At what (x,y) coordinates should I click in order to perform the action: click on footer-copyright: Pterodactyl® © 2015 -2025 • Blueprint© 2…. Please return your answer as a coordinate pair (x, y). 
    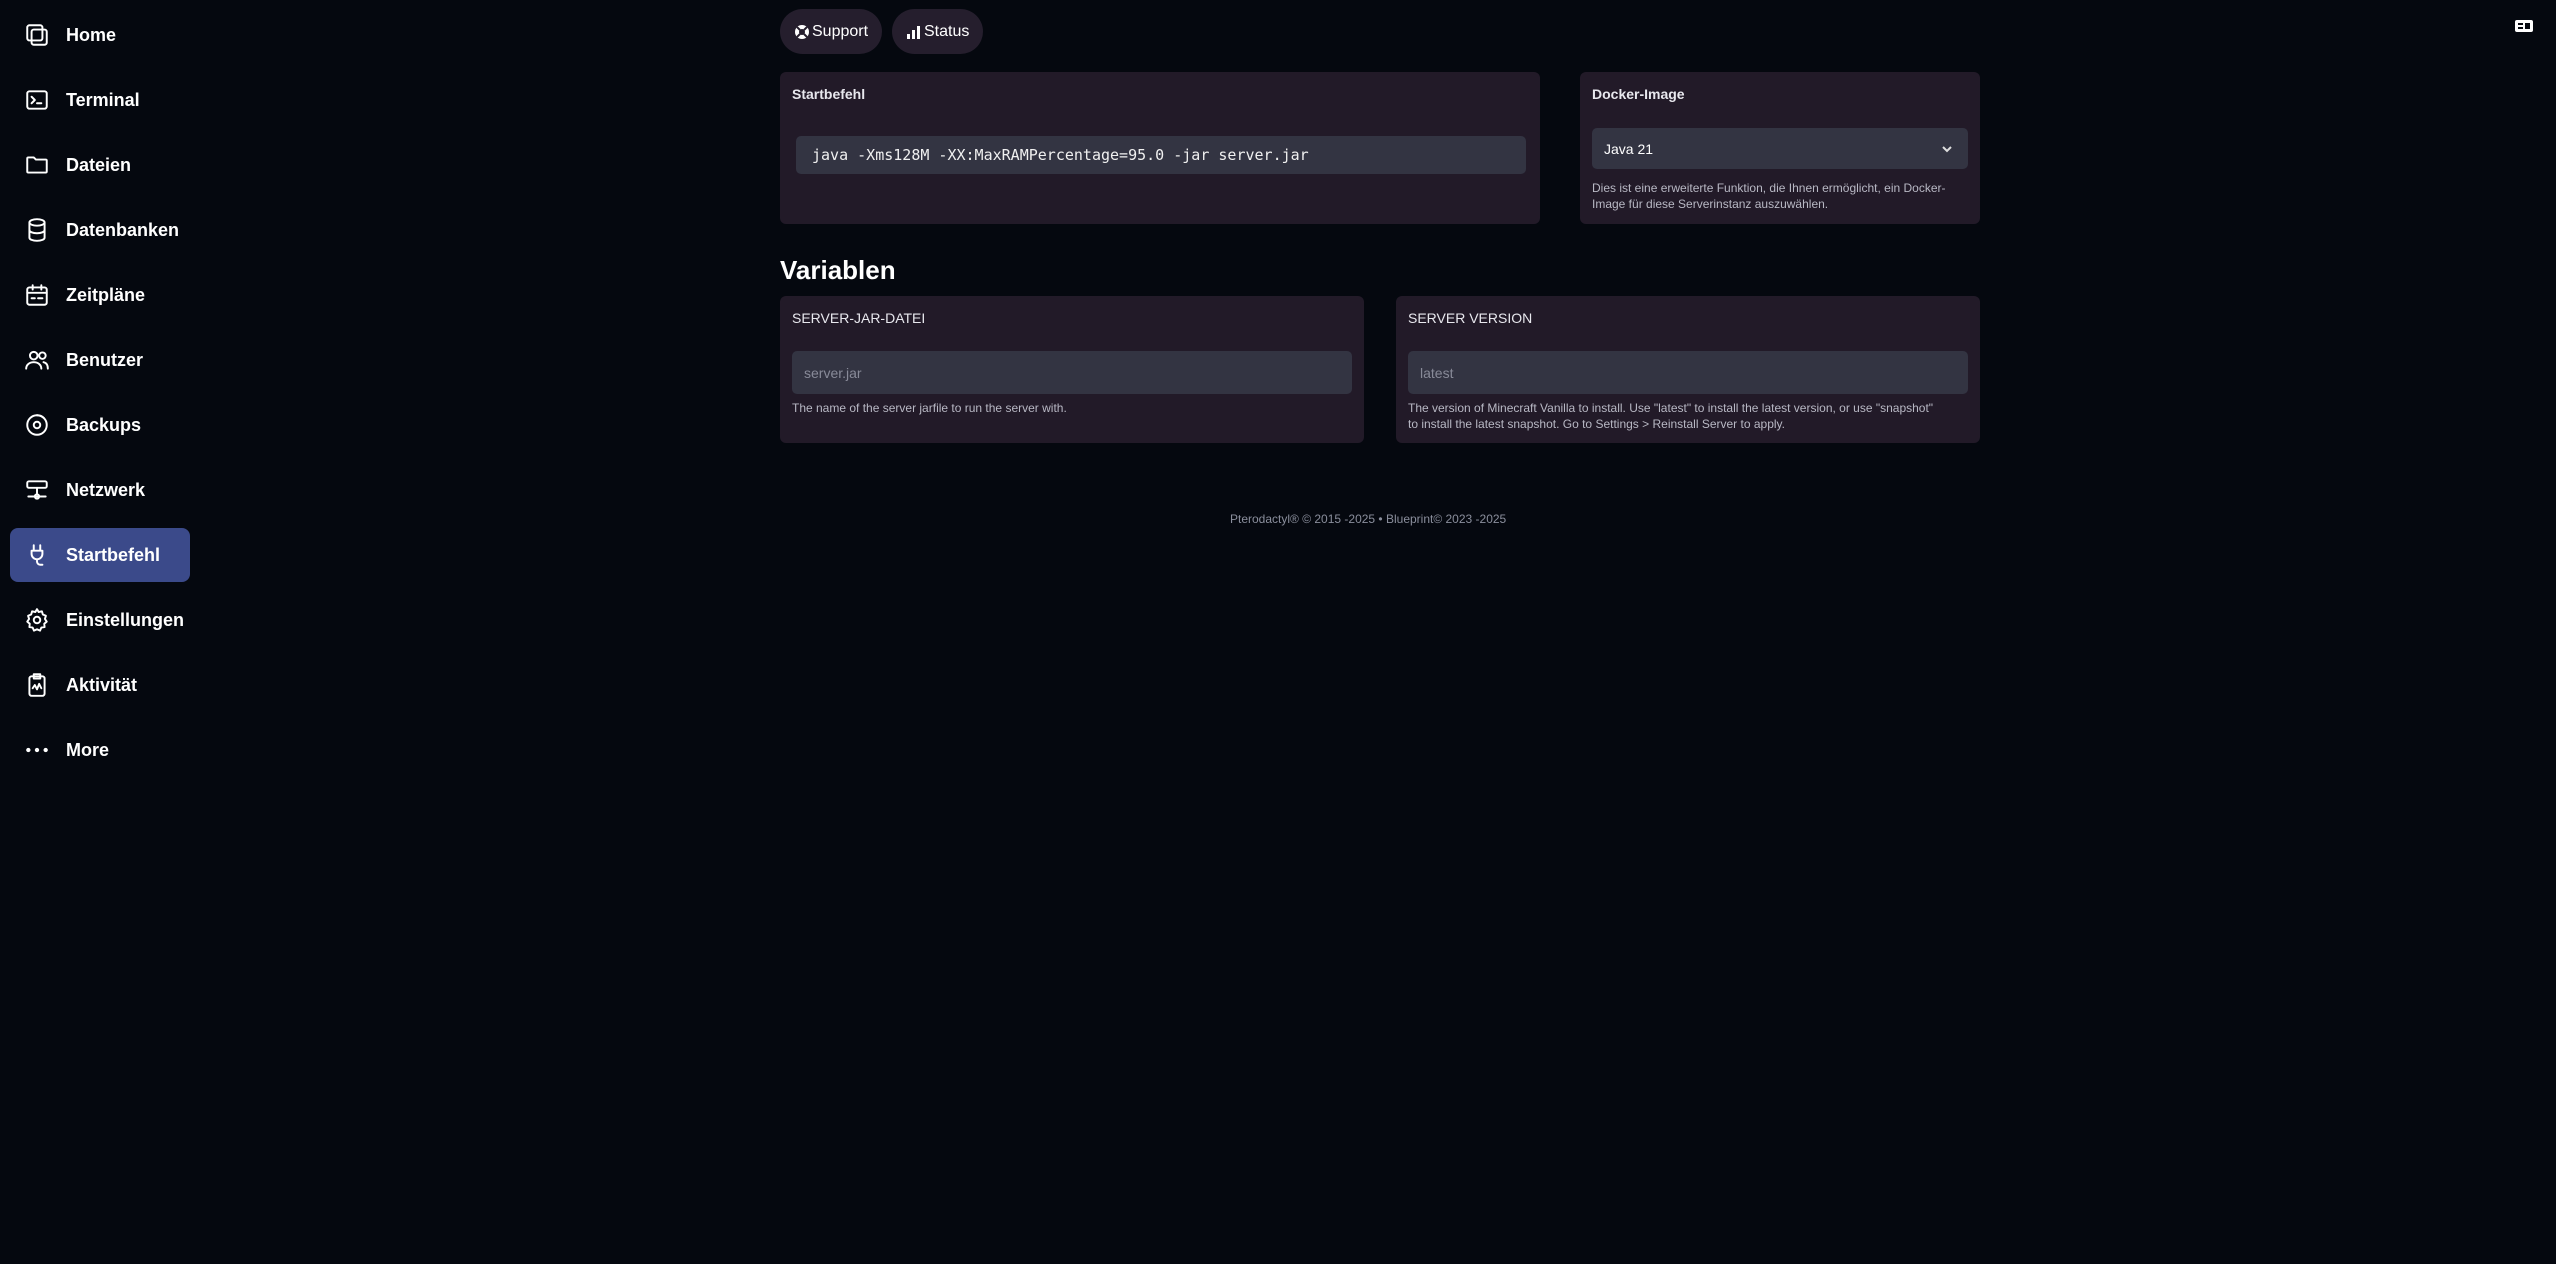
    Looking at the image, I should click on (1368, 519).